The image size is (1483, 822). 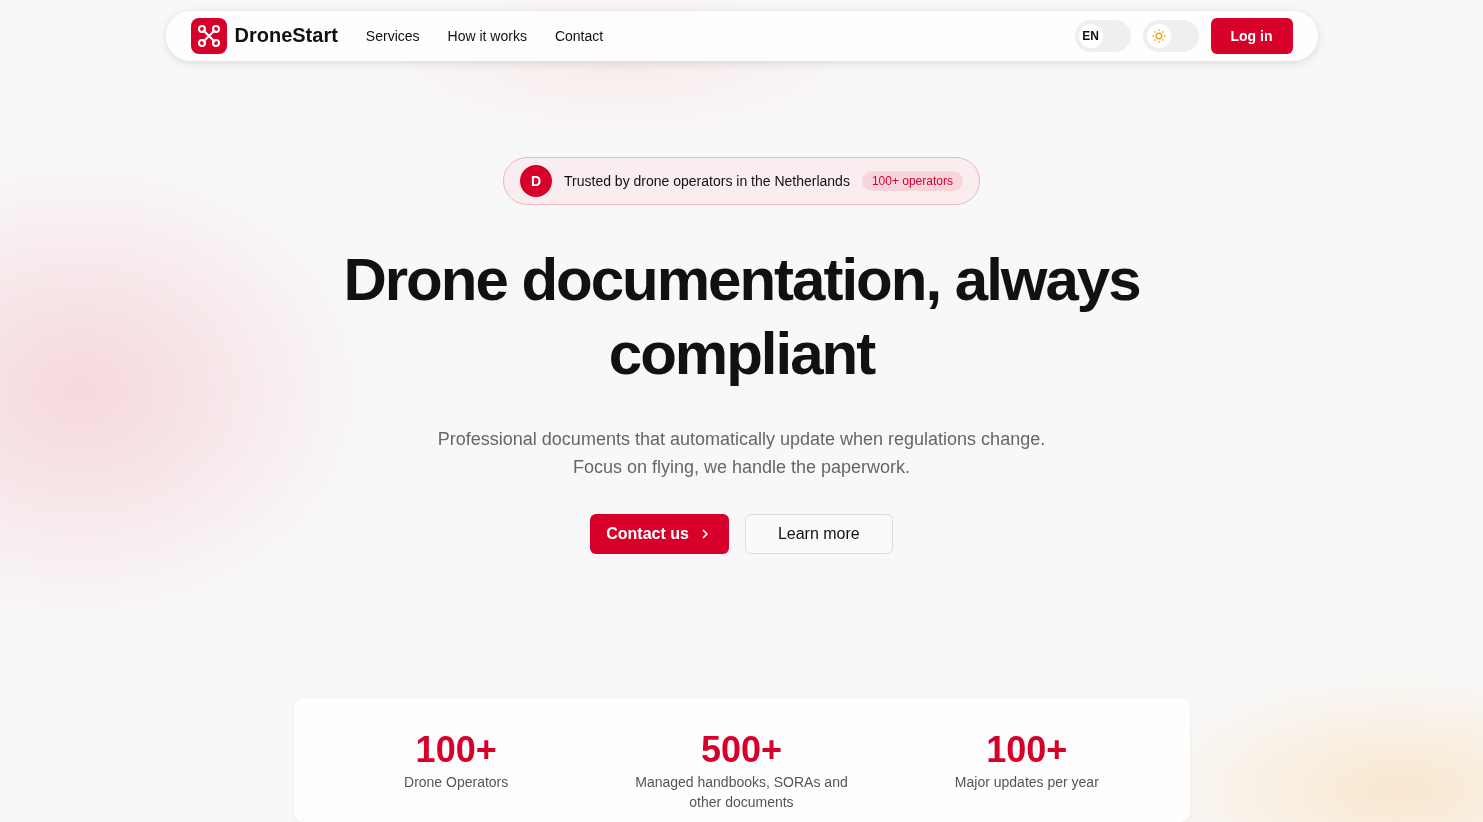 I want to click on hero-title: Drone documentation, always compliant, so click(x=741, y=316).